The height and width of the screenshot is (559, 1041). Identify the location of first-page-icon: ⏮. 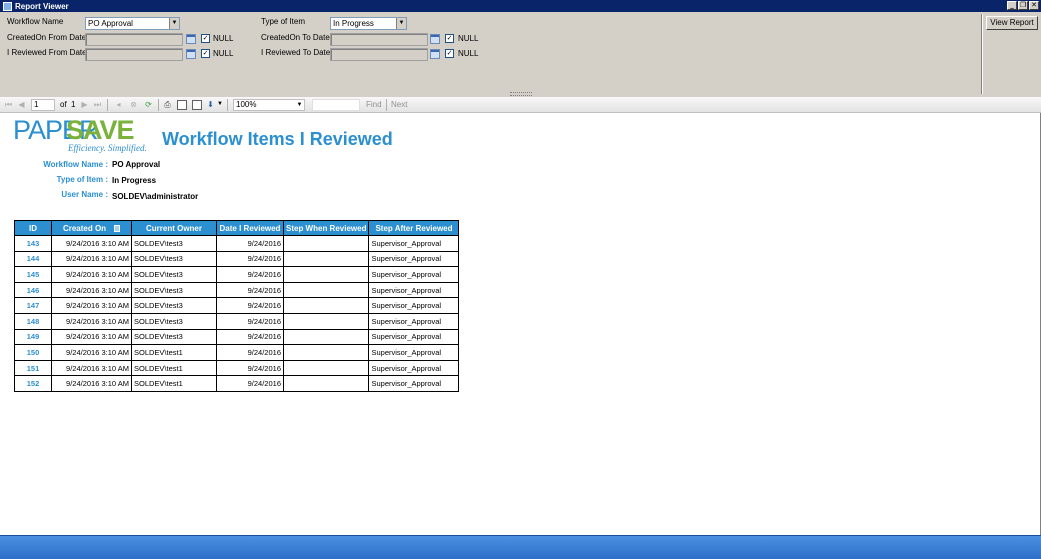
(8, 104).